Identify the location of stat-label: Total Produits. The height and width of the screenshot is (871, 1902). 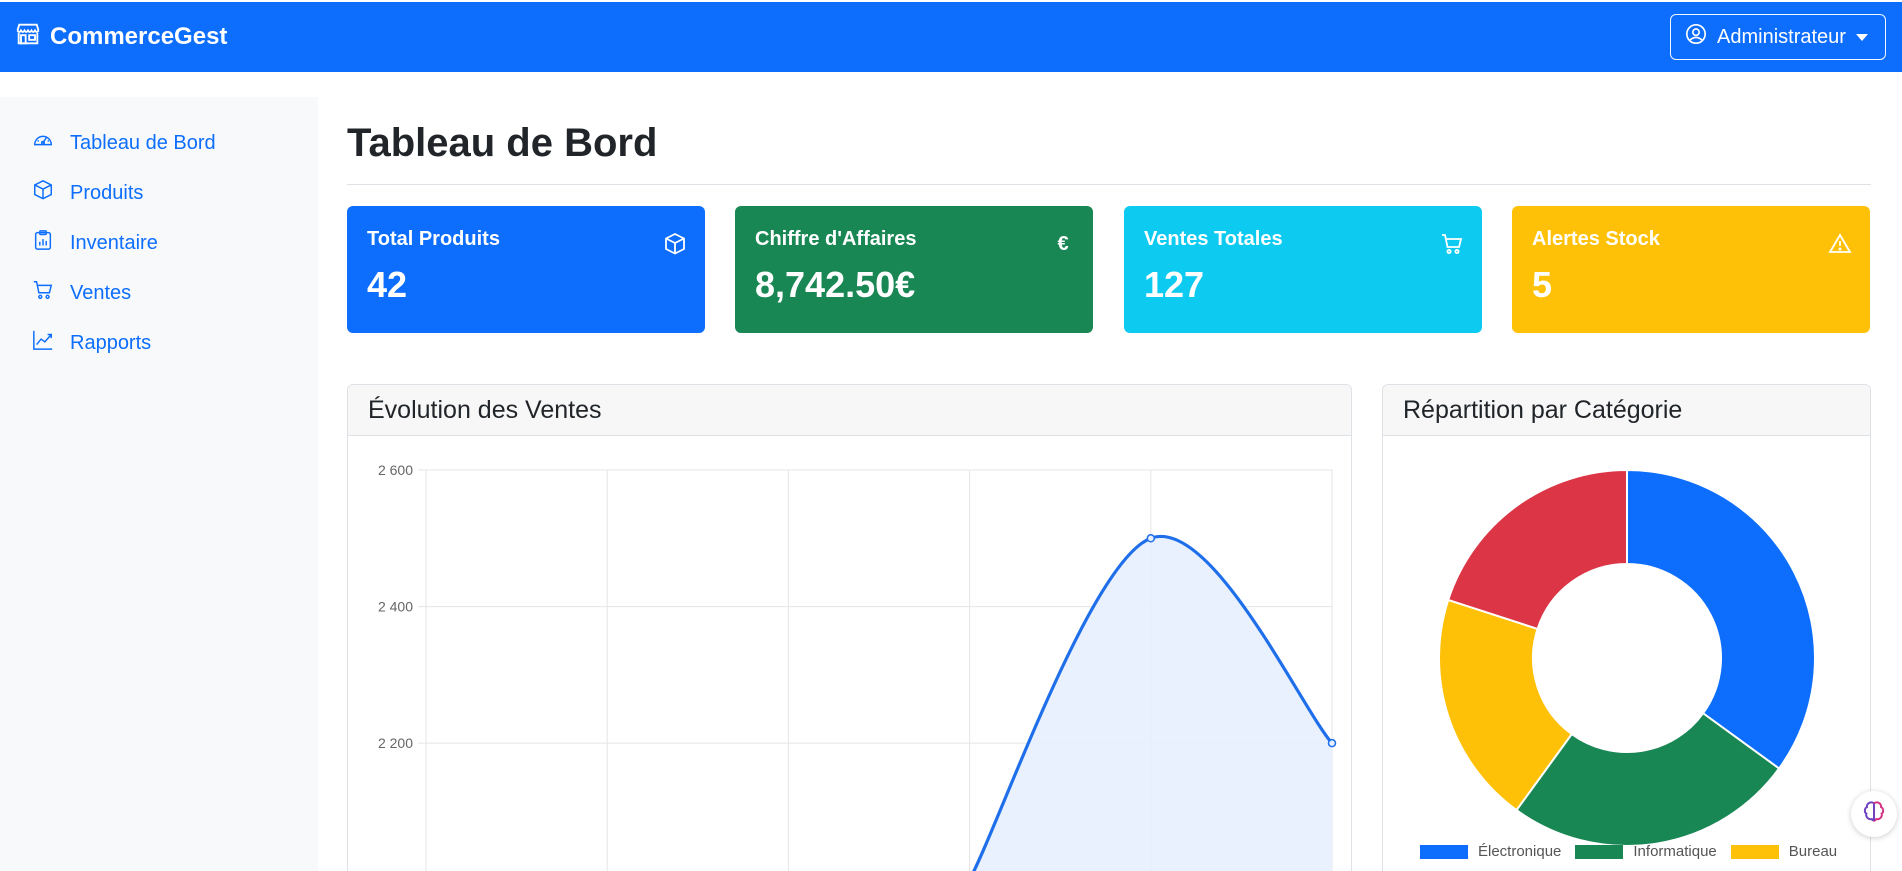
(433, 239).